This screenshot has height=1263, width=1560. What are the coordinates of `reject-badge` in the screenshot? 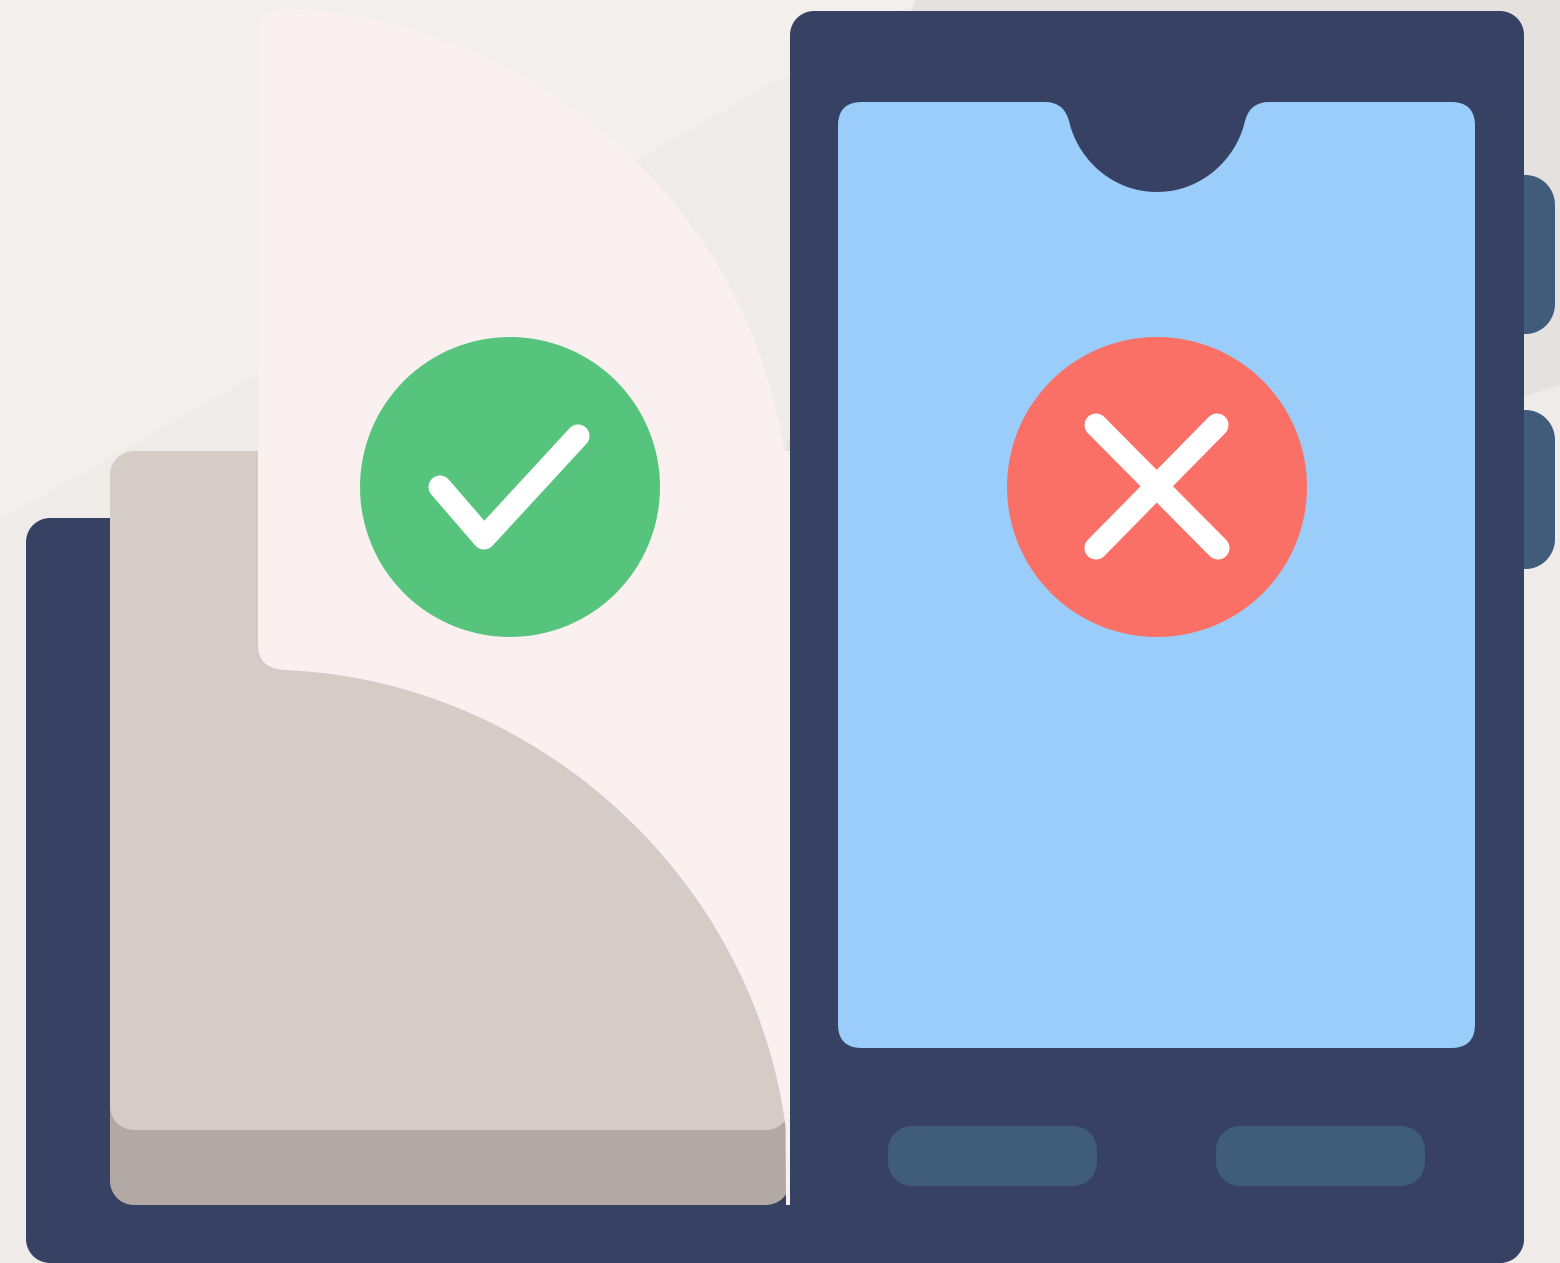 It's located at (1157, 487).